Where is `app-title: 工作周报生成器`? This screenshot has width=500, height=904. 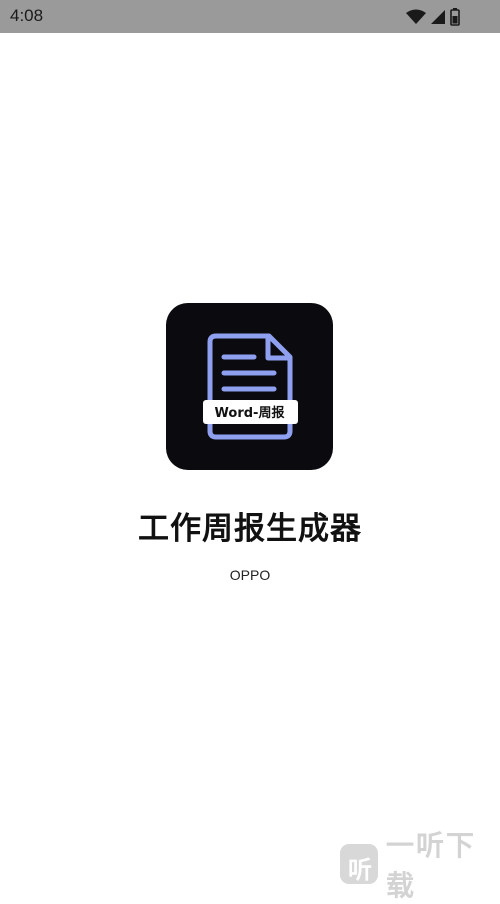
app-title: 工作周报生成器 is located at coordinates (250, 529).